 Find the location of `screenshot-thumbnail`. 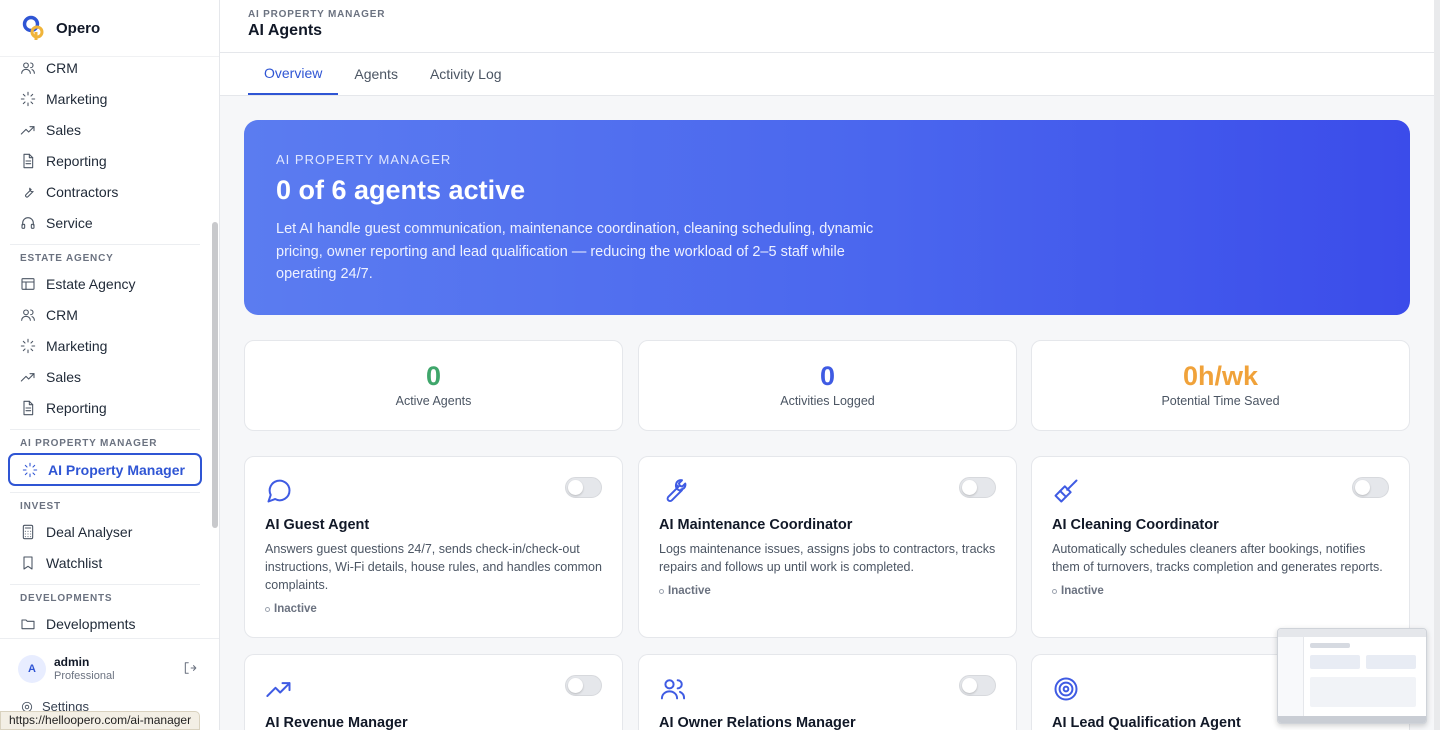

screenshot-thumbnail is located at coordinates (1352, 676).